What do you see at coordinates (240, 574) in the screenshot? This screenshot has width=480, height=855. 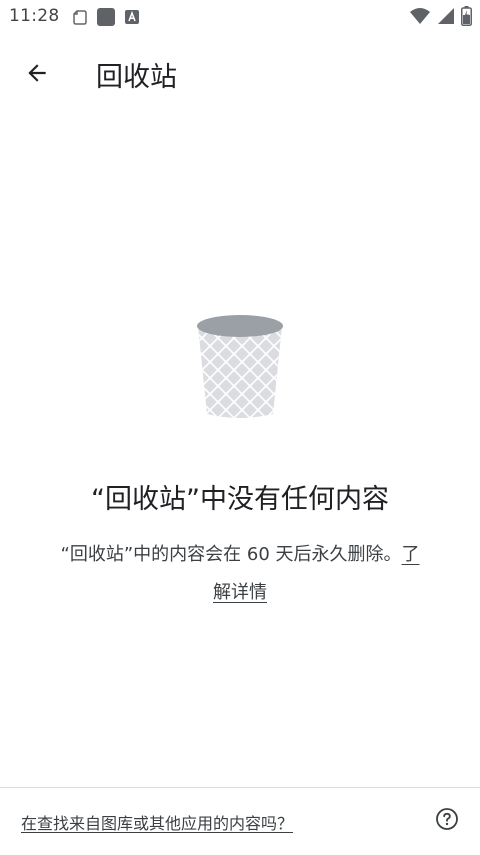 I see `empty-state-description: “回收站”中的内容会在 60 天后永久删除。了解详情` at bounding box center [240, 574].